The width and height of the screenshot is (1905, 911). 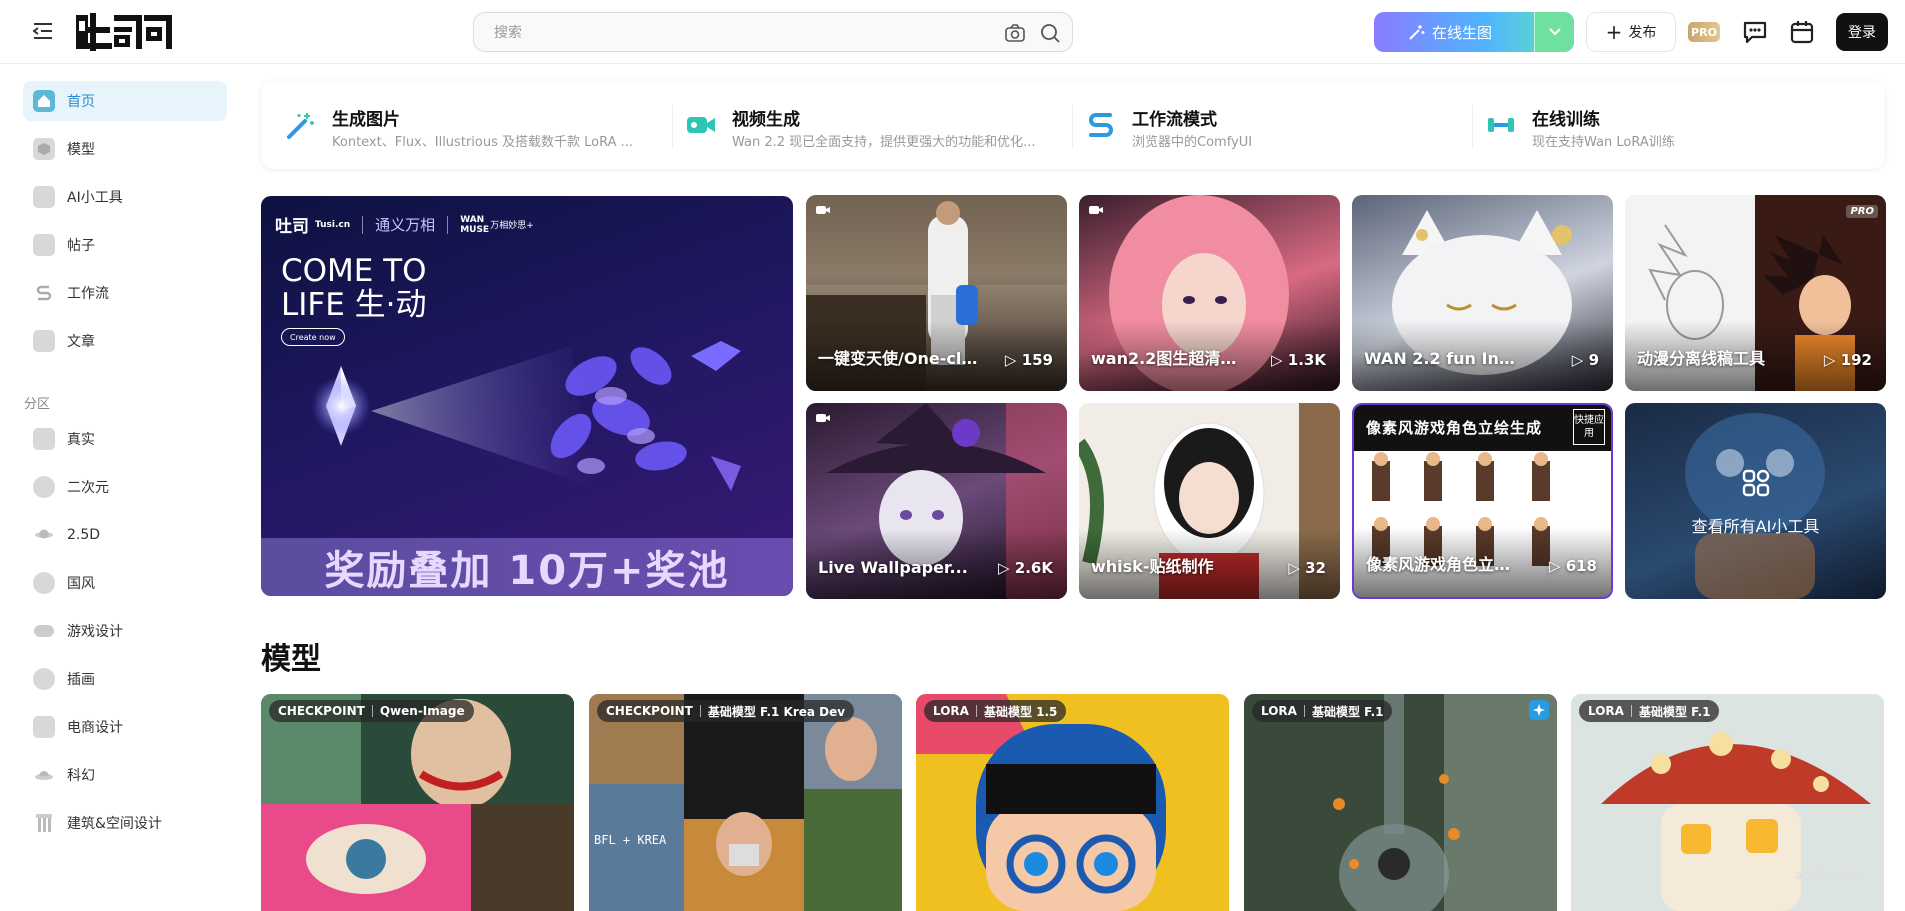 What do you see at coordinates (1755, 526) in the screenshot?
I see `view-all-tools-label: 查看所有AI小工具` at bounding box center [1755, 526].